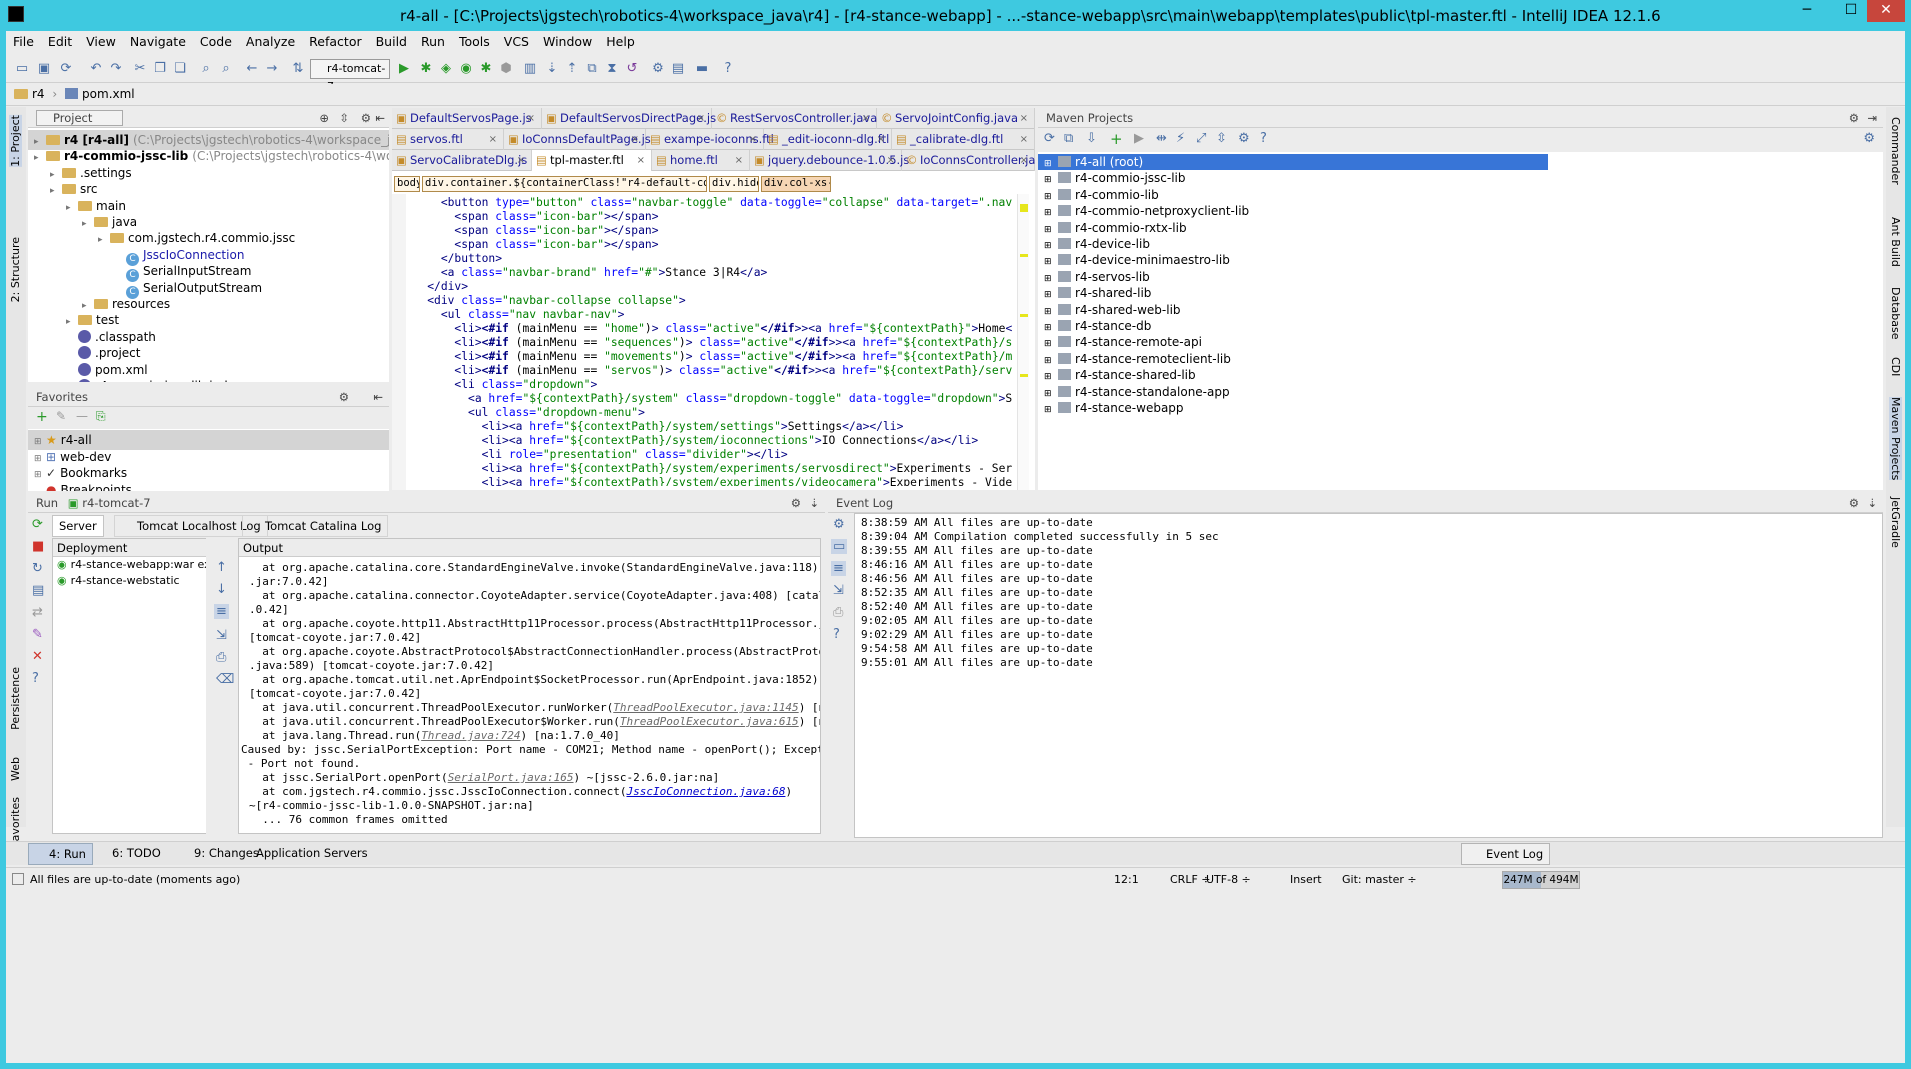 Image resolution: width=1911 pixels, height=1069 pixels. I want to click on close-run-icon: ✕, so click(37, 656).